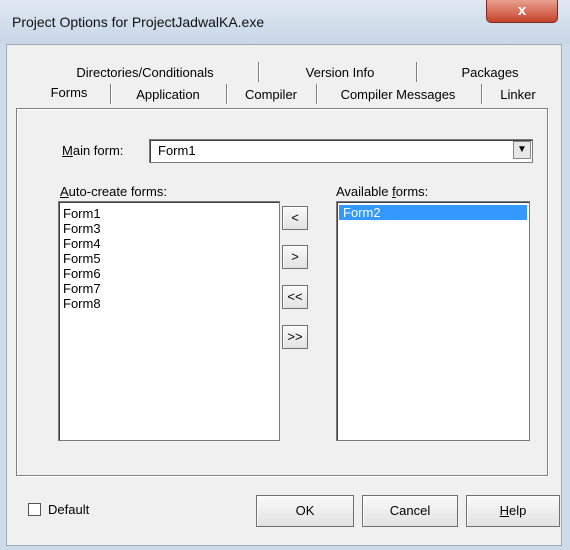 The height and width of the screenshot is (550, 570). I want to click on move-left-one-button: <, so click(295, 218).